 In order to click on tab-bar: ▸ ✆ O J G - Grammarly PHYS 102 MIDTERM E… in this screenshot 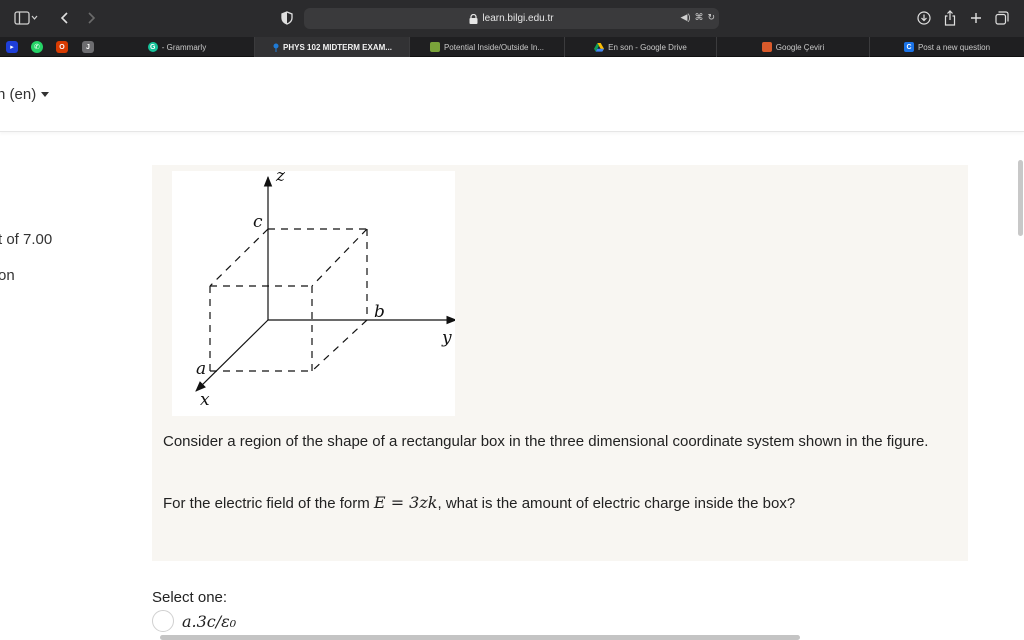, I will do `click(512, 47)`.